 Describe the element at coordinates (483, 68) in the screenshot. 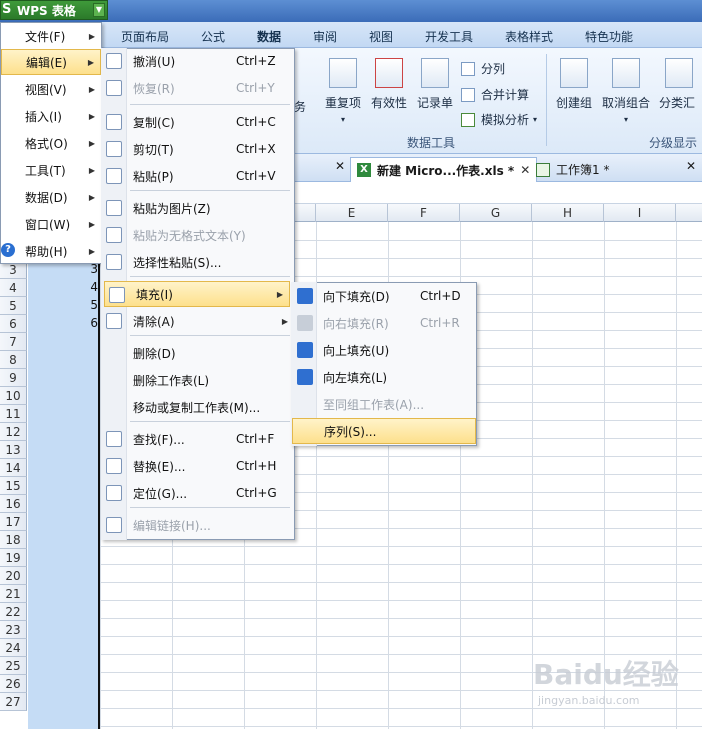

I see `split-column-button: 分列` at that location.